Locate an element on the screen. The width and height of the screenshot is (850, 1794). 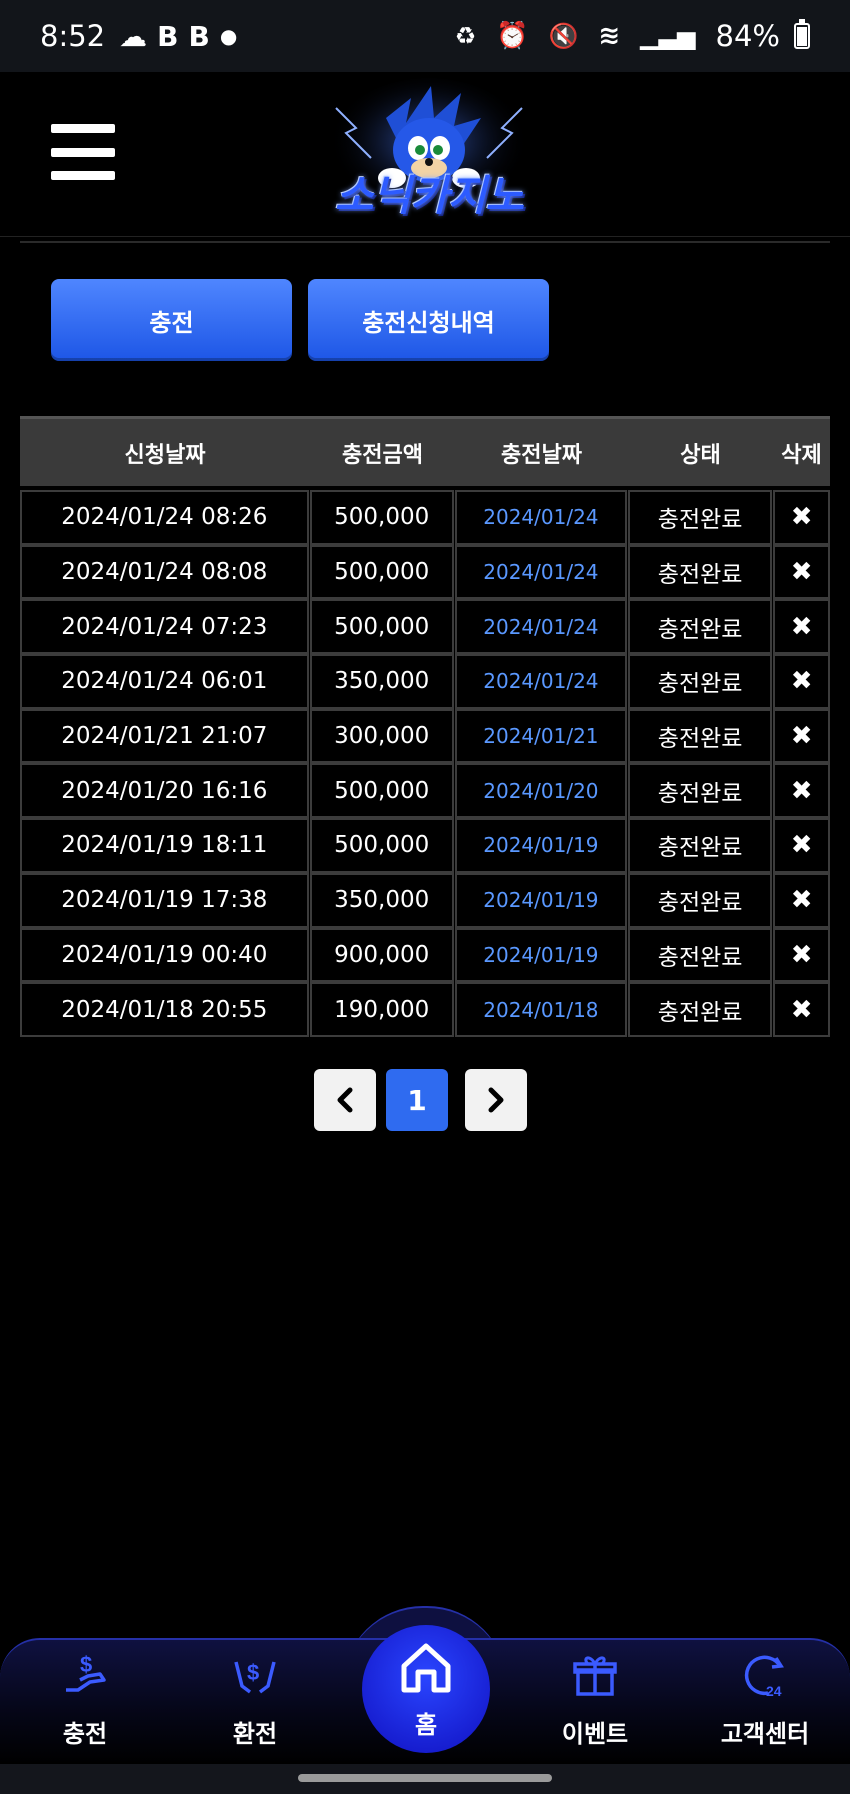
svg-text: 24 is located at coordinates (774, 1691).